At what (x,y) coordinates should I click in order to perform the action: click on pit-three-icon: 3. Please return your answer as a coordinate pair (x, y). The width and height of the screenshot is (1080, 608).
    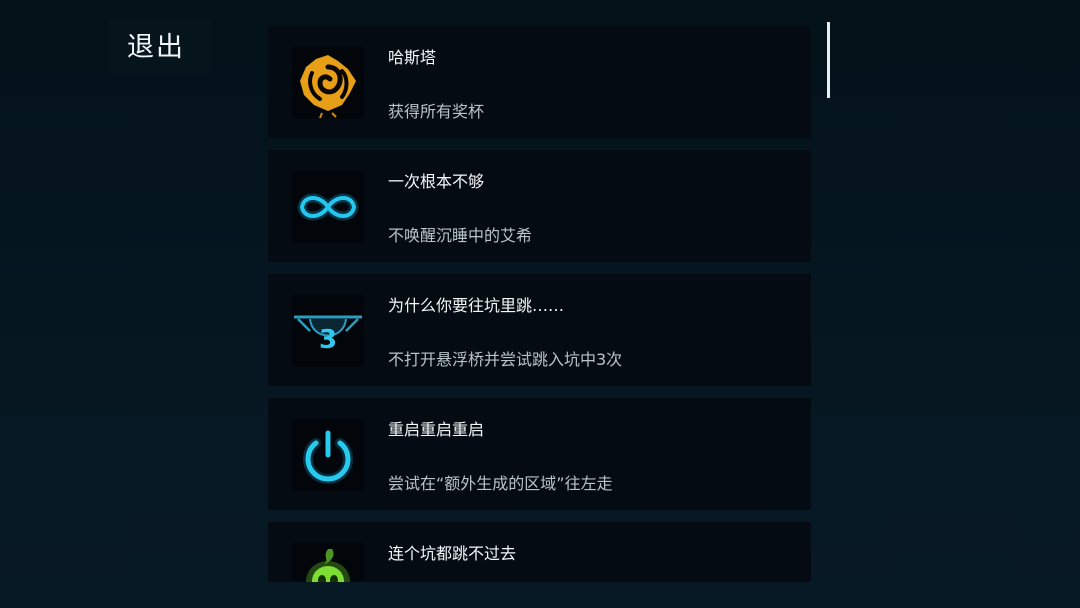
    Looking at the image, I should click on (328, 331).